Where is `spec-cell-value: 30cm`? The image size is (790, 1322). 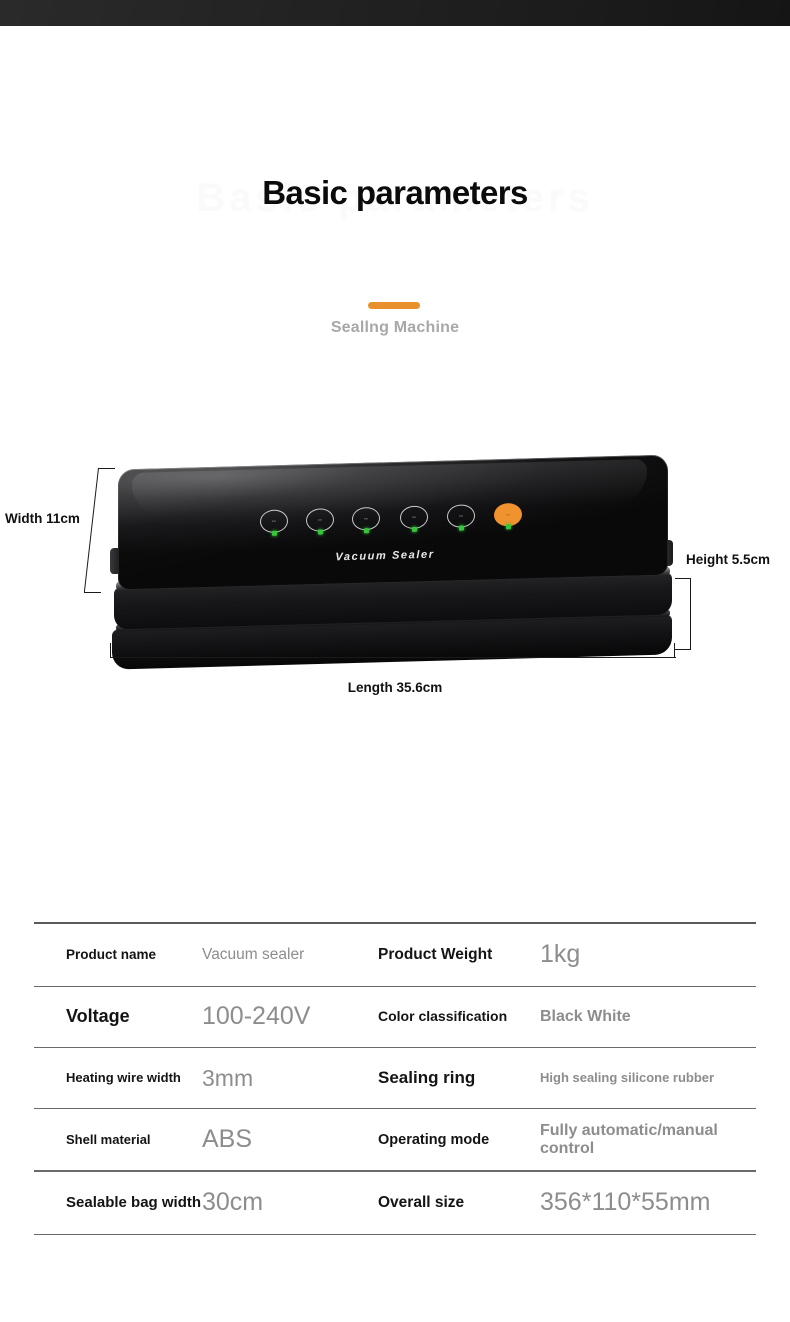
spec-cell-value: 30cm is located at coordinates (290, 1202).